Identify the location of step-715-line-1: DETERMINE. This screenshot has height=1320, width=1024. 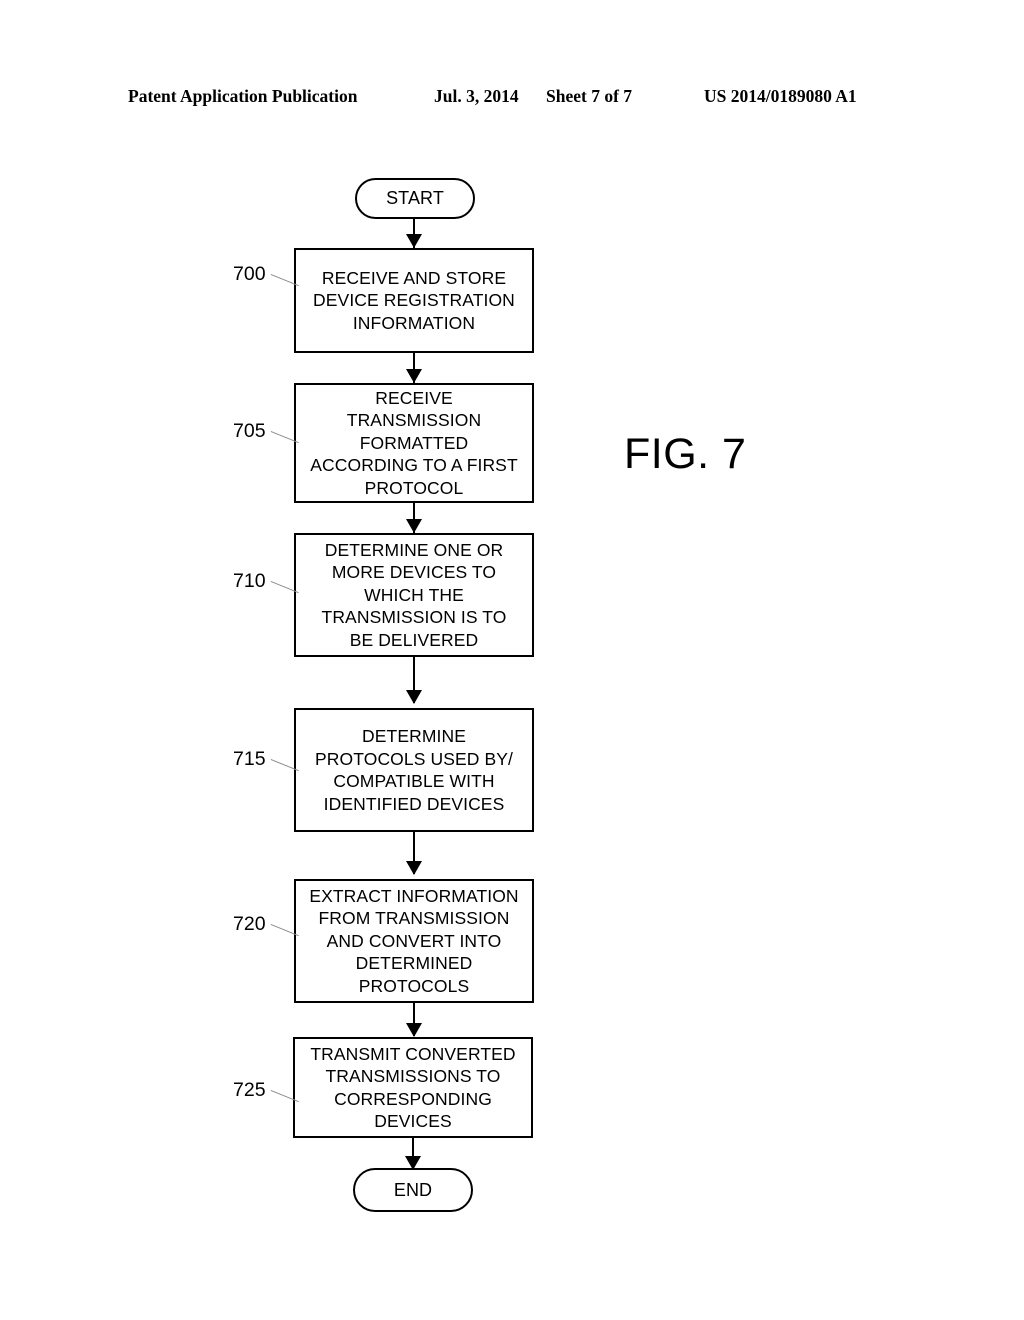
(414, 736).